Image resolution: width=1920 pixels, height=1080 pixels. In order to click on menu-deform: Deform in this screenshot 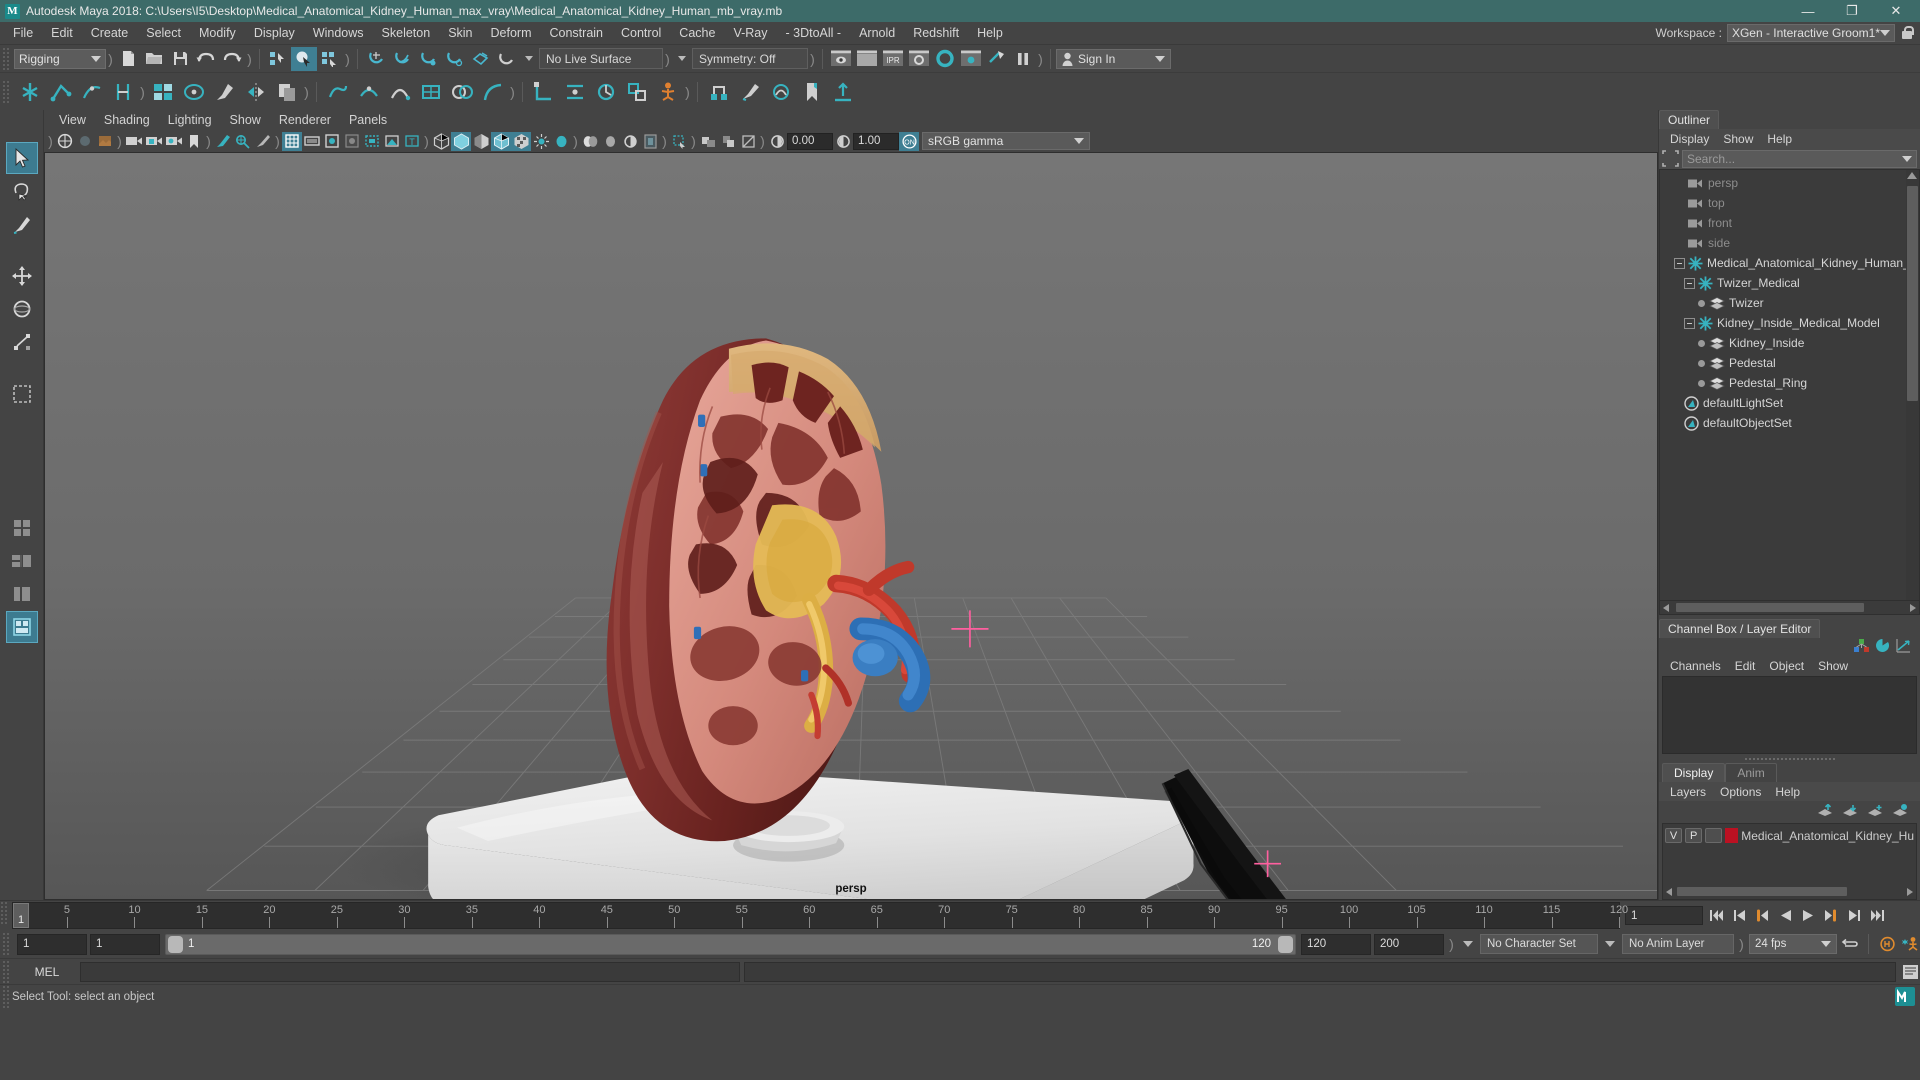, I will do `click(511, 33)`.